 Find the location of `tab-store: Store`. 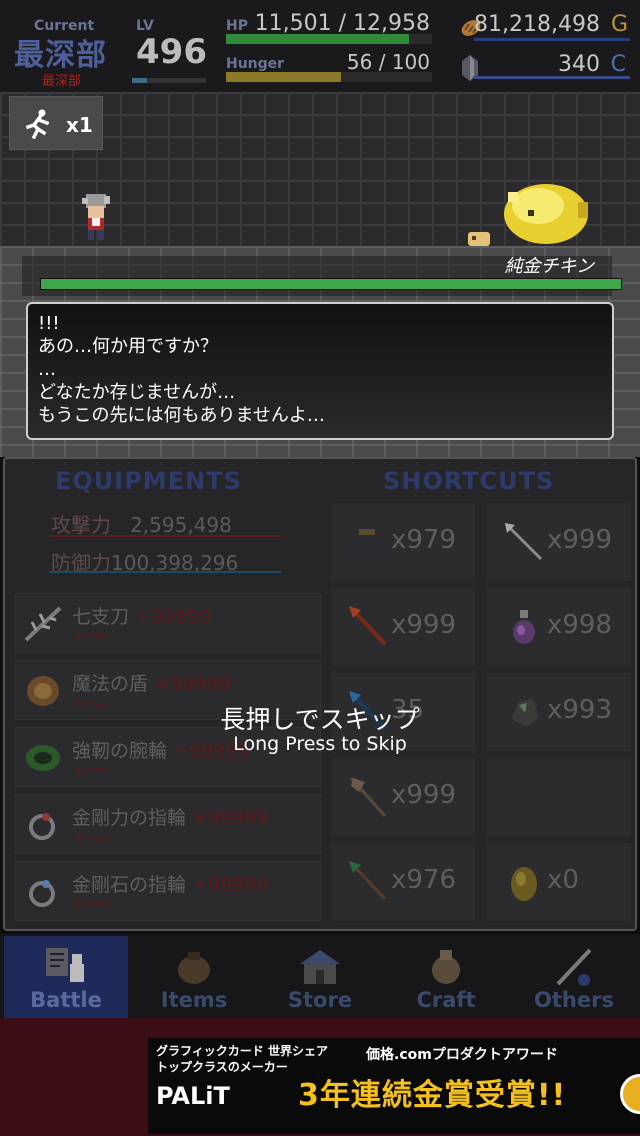

tab-store: Store is located at coordinates (320, 977).